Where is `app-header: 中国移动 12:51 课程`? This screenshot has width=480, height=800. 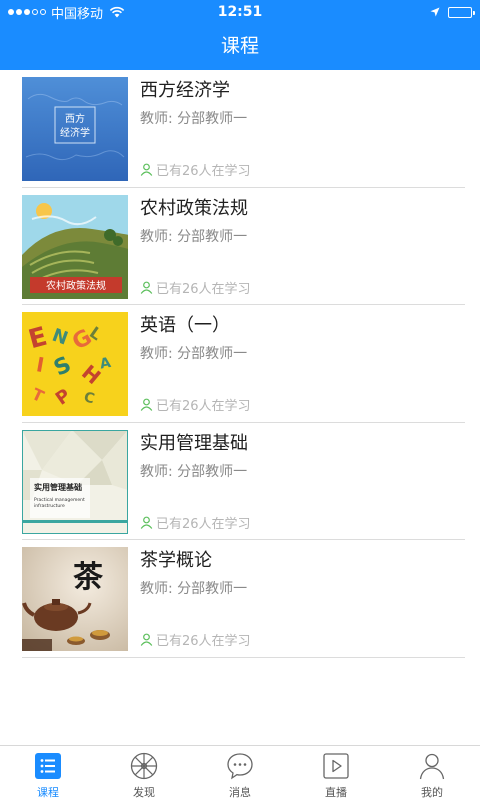
app-header: 中国移动 12:51 课程 is located at coordinates (240, 35).